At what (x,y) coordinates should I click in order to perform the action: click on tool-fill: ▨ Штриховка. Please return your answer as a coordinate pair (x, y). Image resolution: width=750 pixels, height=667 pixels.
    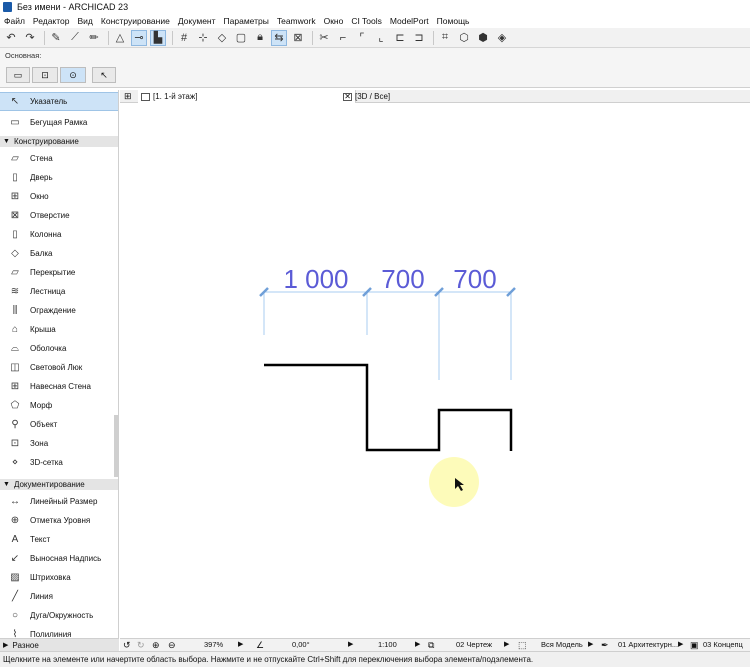
    Looking at the image, I should click on (59, 577).